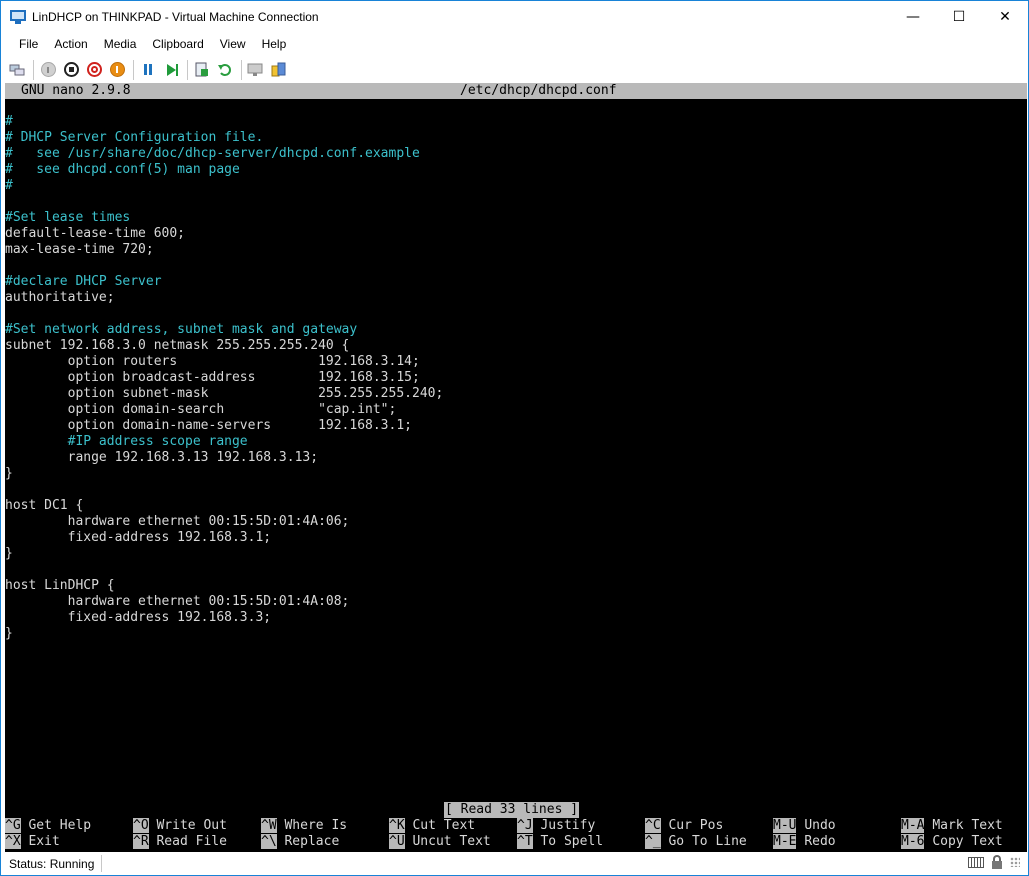  I want to click on nano-title-bar: GNU nano 2.9.8 /etc/dhcp/dhcpd.conf, so click(516, 91).